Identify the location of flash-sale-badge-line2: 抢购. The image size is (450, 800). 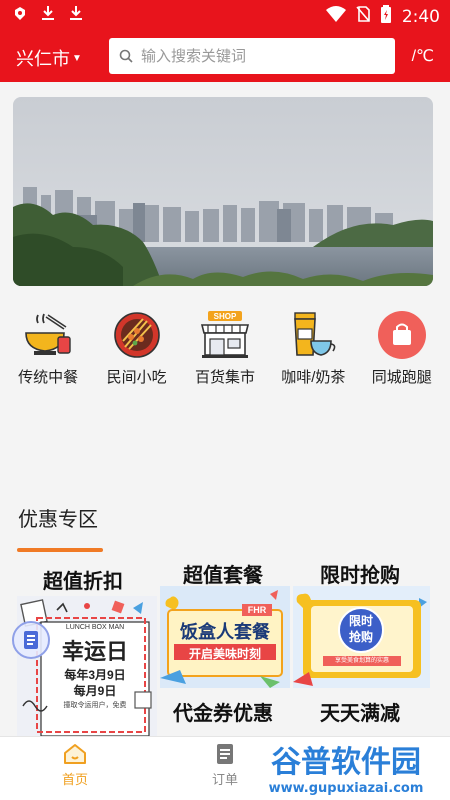
(360, 637).